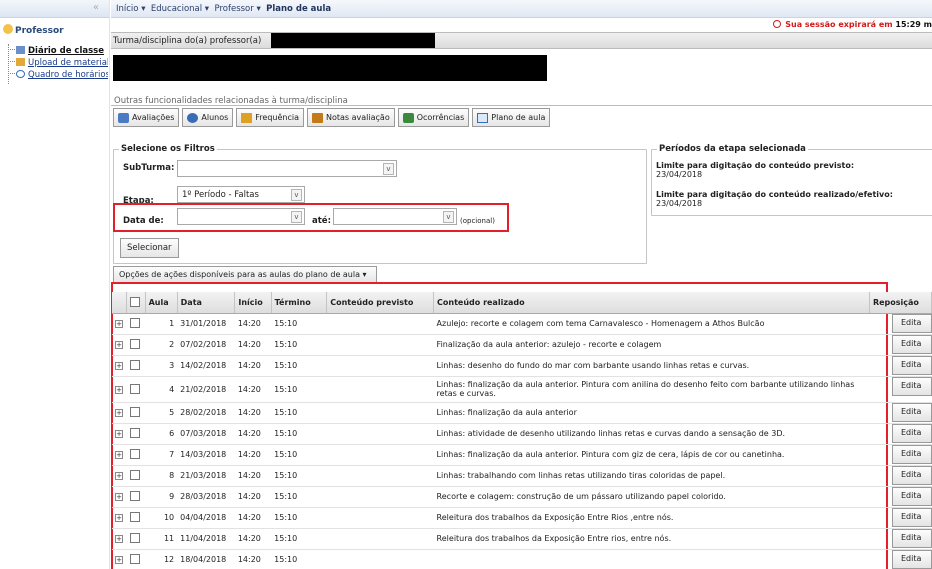 The width and height of the screenshot is (932, 569). I want to click on breadcrumb-professor: Professor, so click(233, 9).